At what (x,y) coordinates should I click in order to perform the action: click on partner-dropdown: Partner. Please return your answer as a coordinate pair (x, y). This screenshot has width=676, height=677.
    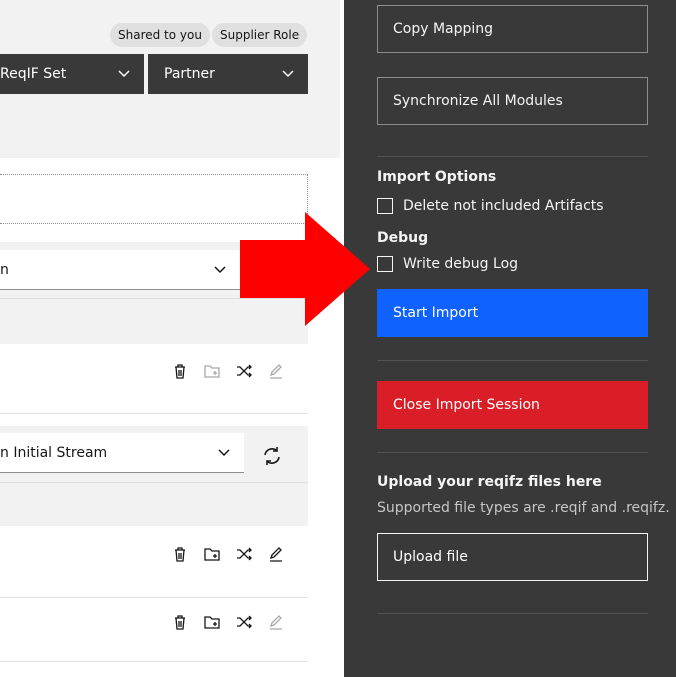
    Looking at the image, I should click on (228, 74).